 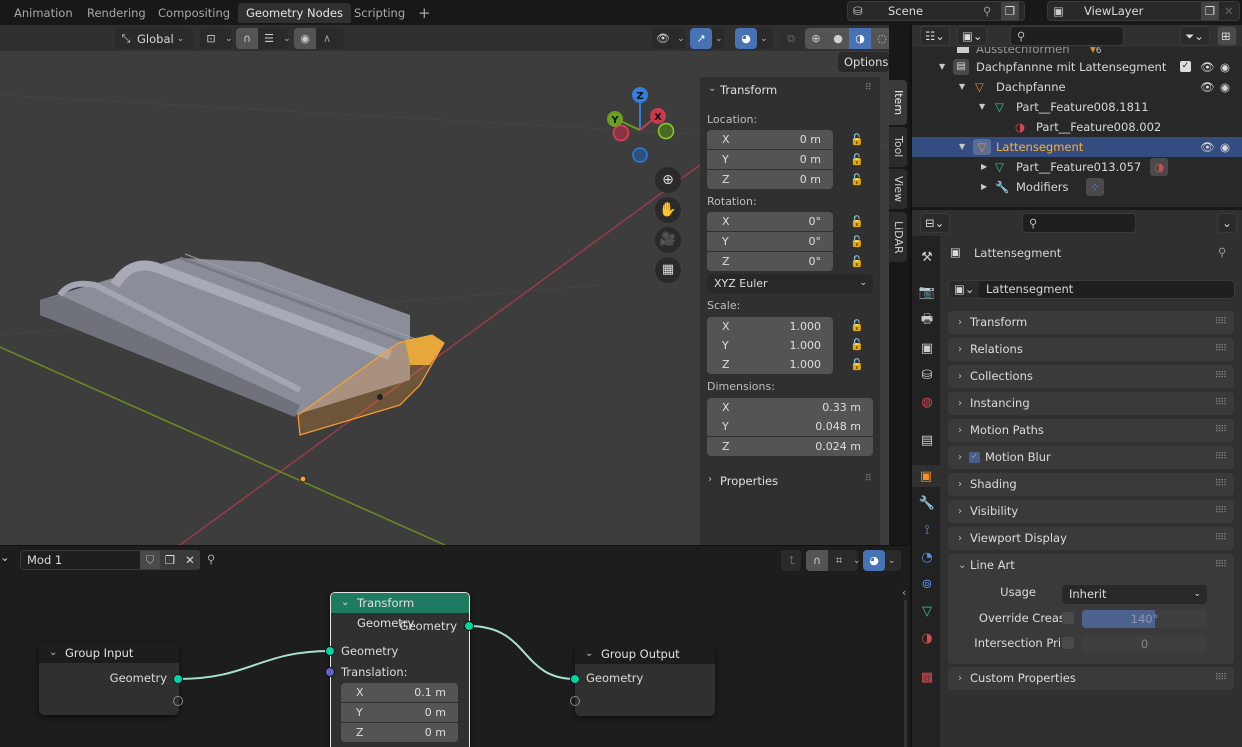 I want to click on pan-hand-icon: ✋, so click(x=668, y=210).